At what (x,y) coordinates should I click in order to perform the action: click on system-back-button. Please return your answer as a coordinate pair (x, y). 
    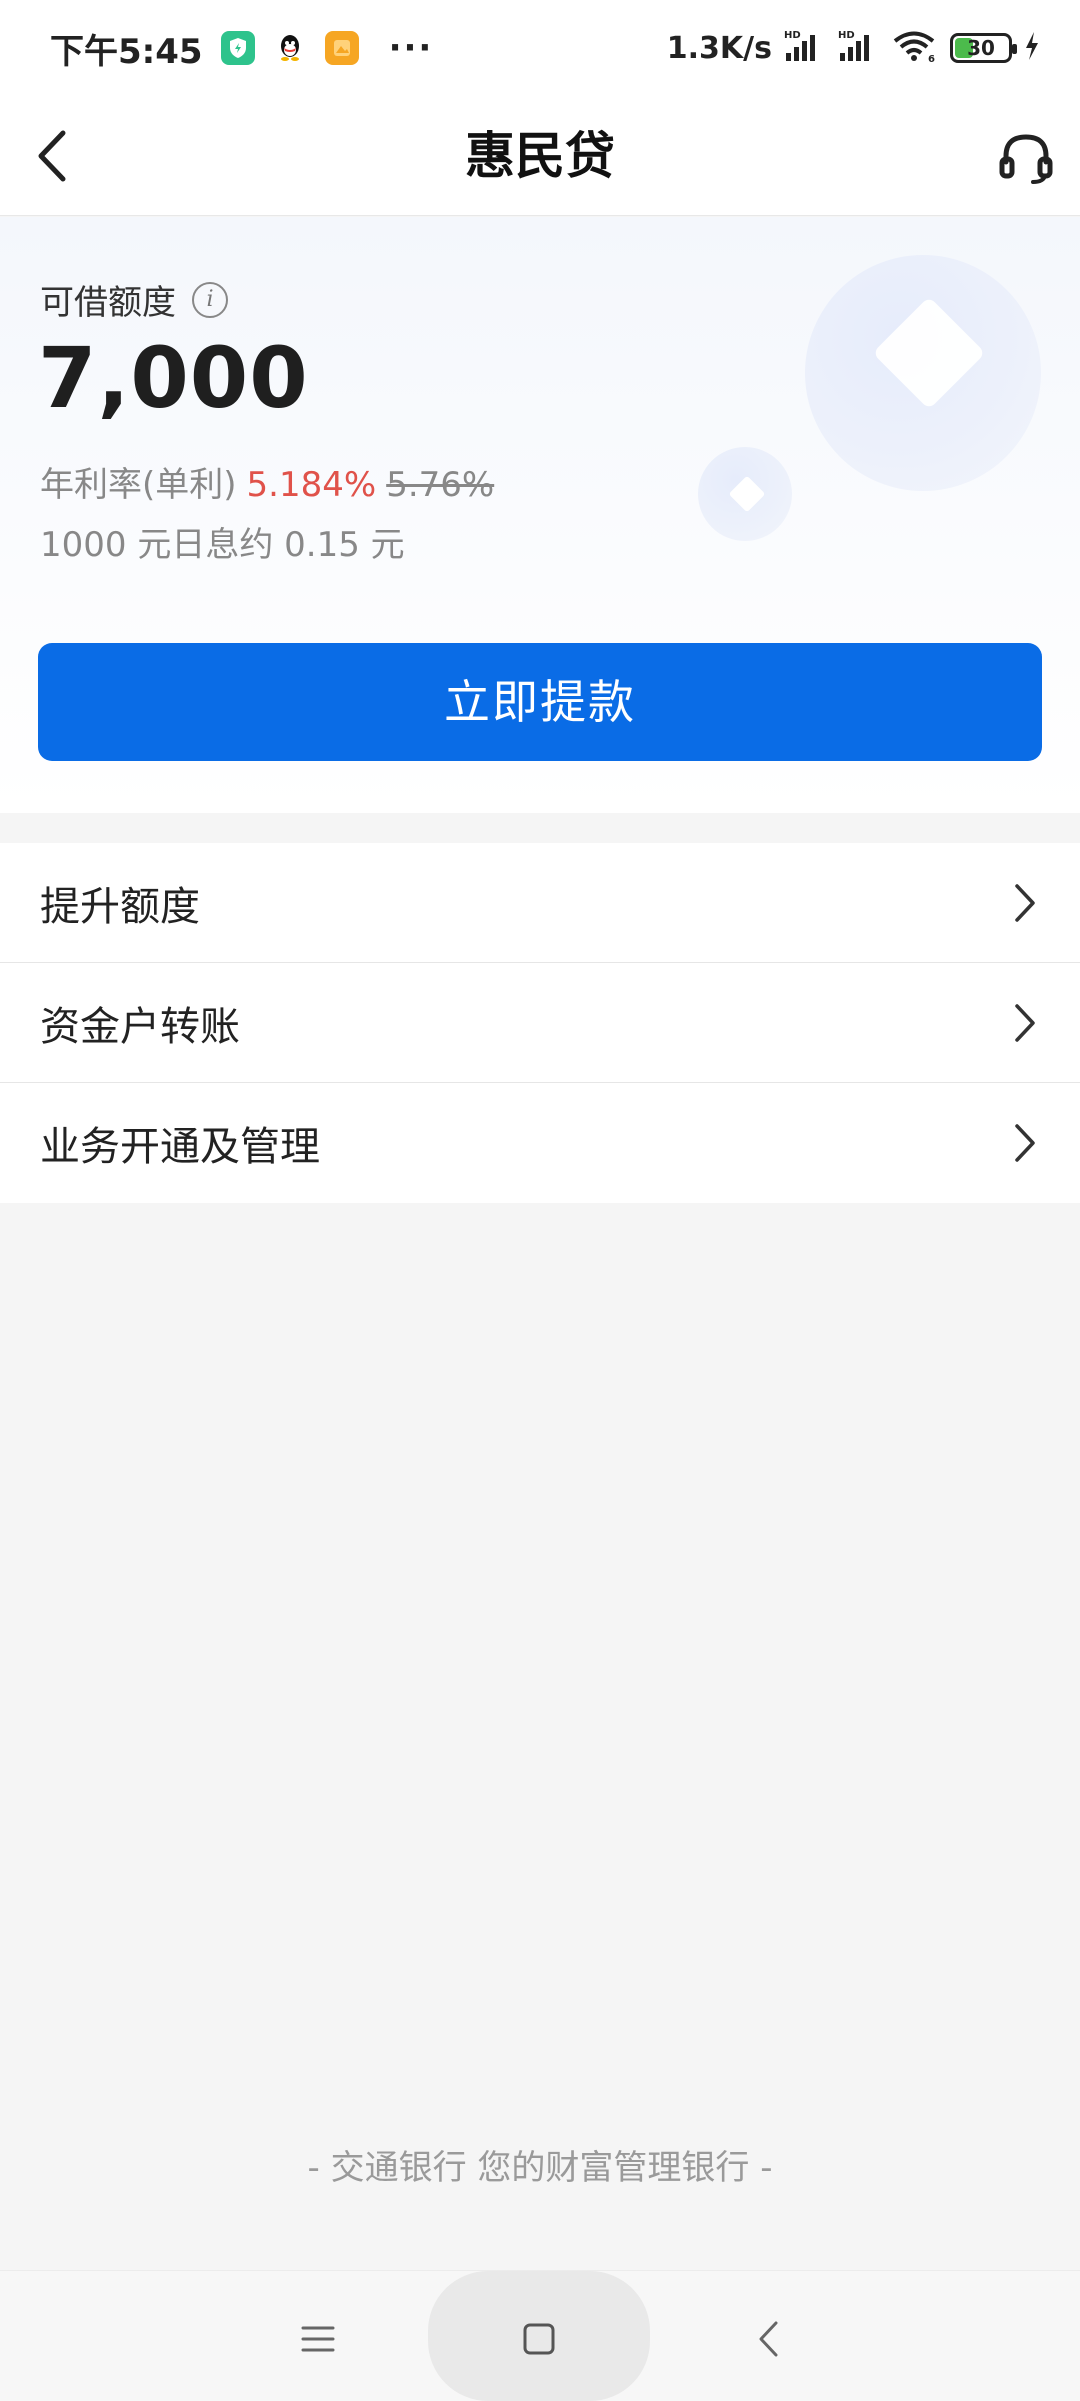
    Looking at the image, I should click on (768, 2339).